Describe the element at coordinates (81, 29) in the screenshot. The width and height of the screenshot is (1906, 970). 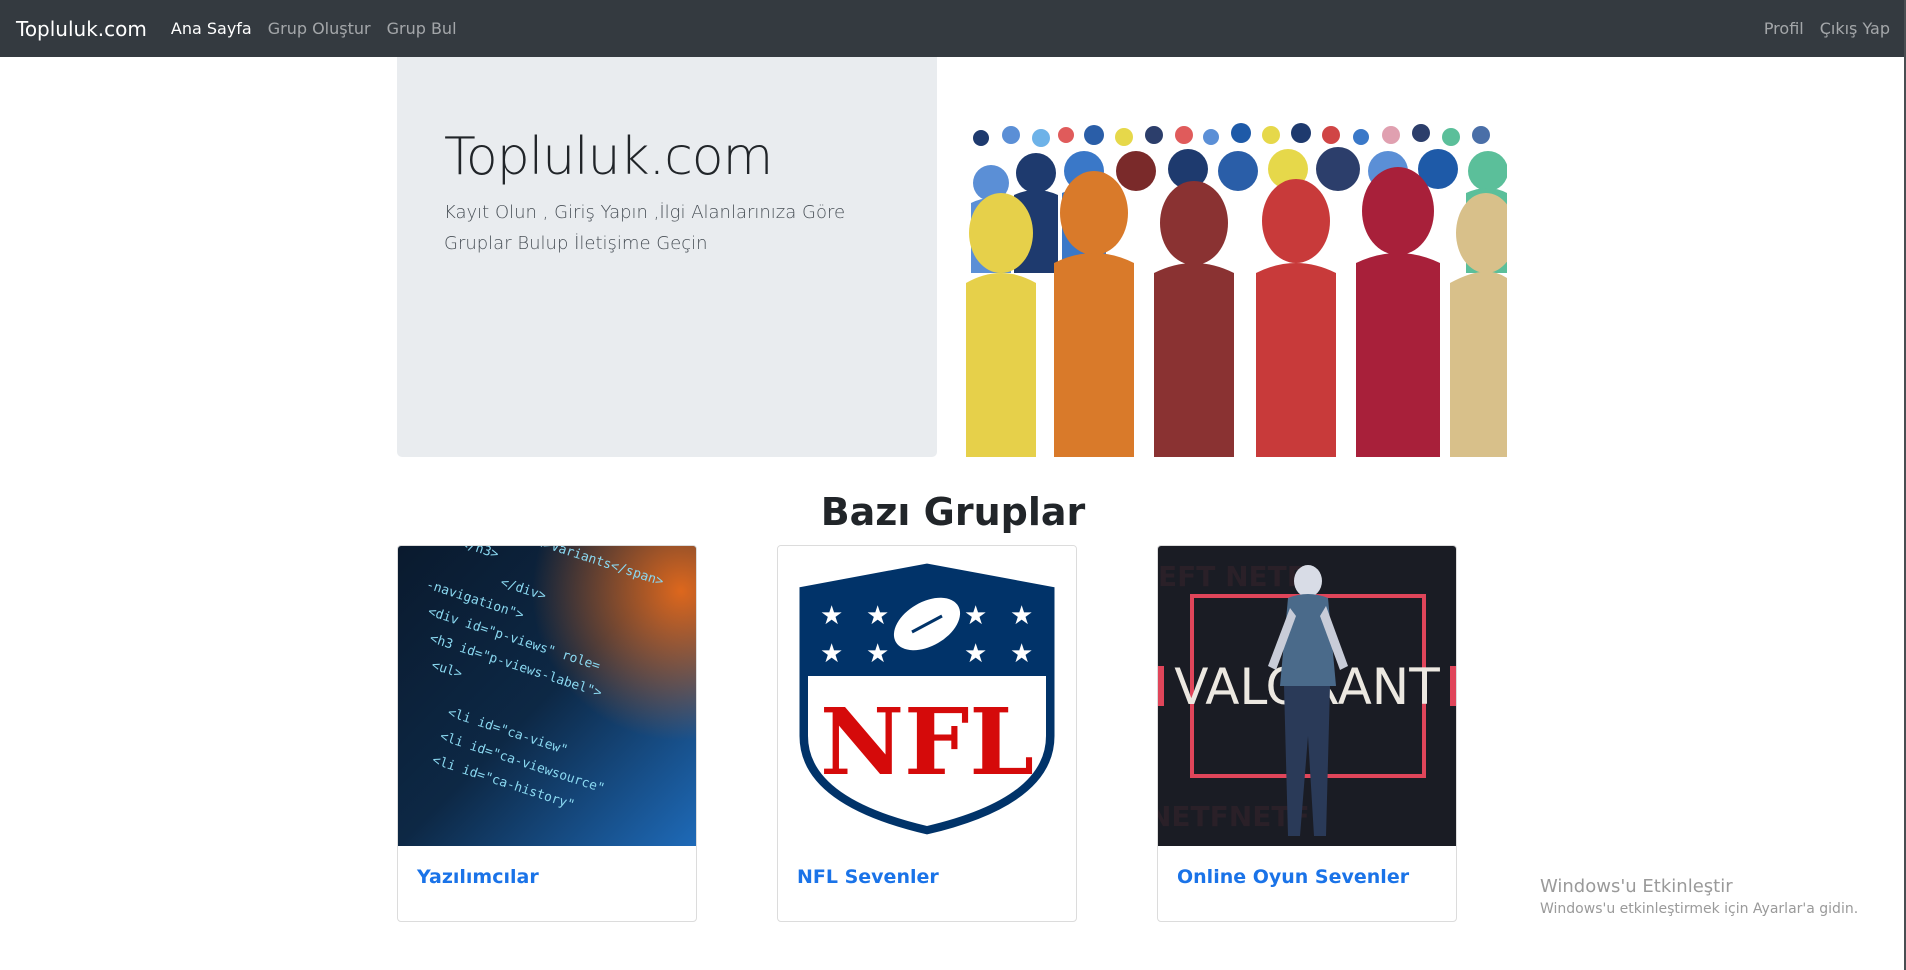
I see `brand-link: Topluluk.com` at that location.